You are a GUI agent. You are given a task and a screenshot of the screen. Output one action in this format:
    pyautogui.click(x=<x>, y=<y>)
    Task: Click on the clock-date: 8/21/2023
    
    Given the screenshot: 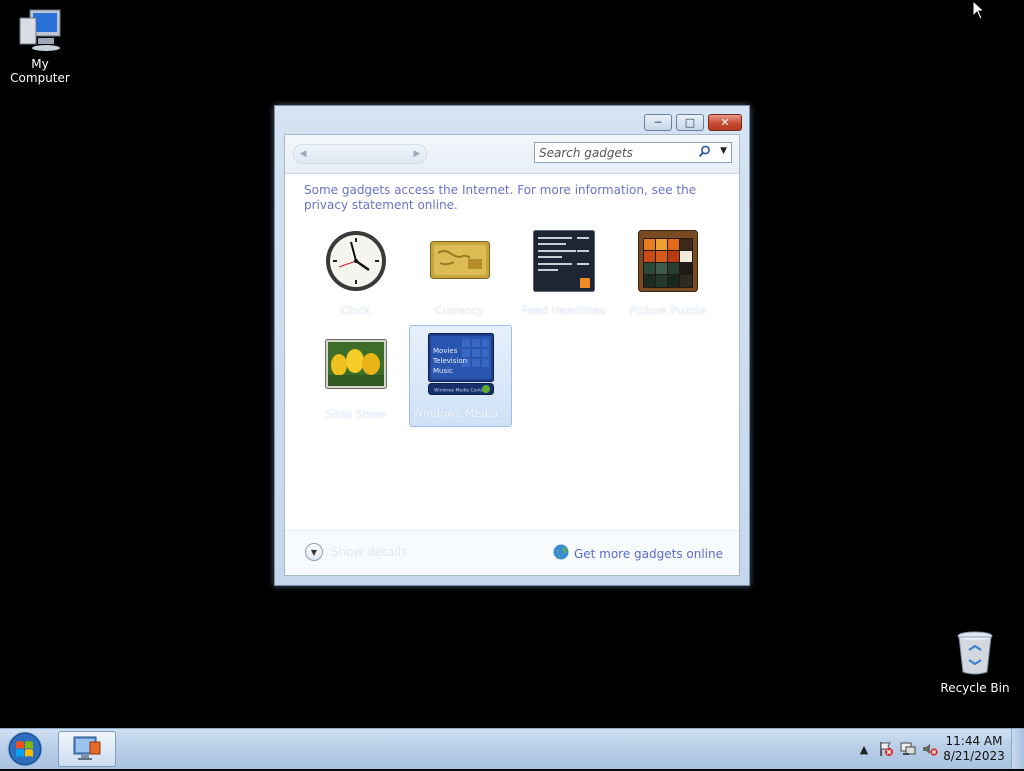 What is the action you would take?
    pyautogui.click(x=974, y=756)
    